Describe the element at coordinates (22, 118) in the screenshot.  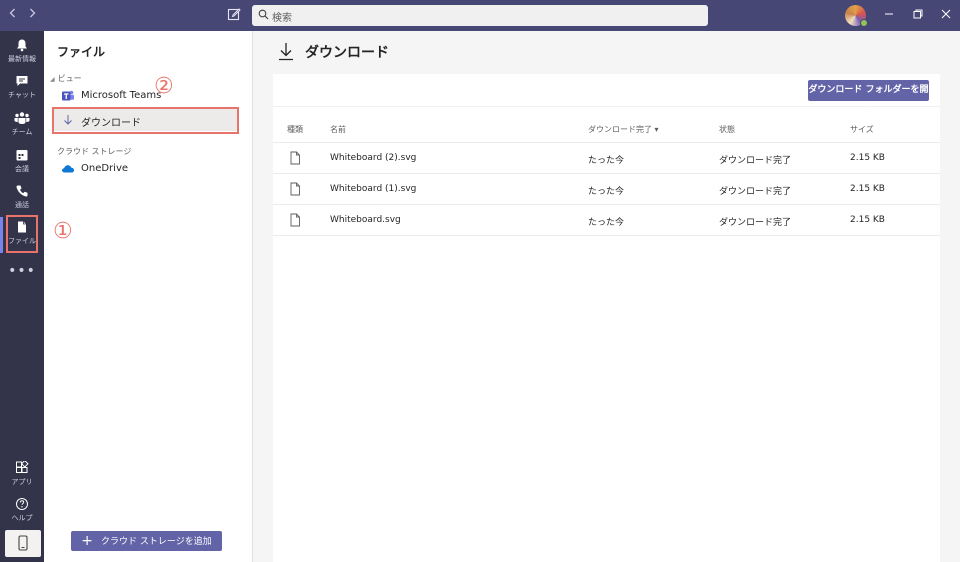
I see `teams-icon` at that location.